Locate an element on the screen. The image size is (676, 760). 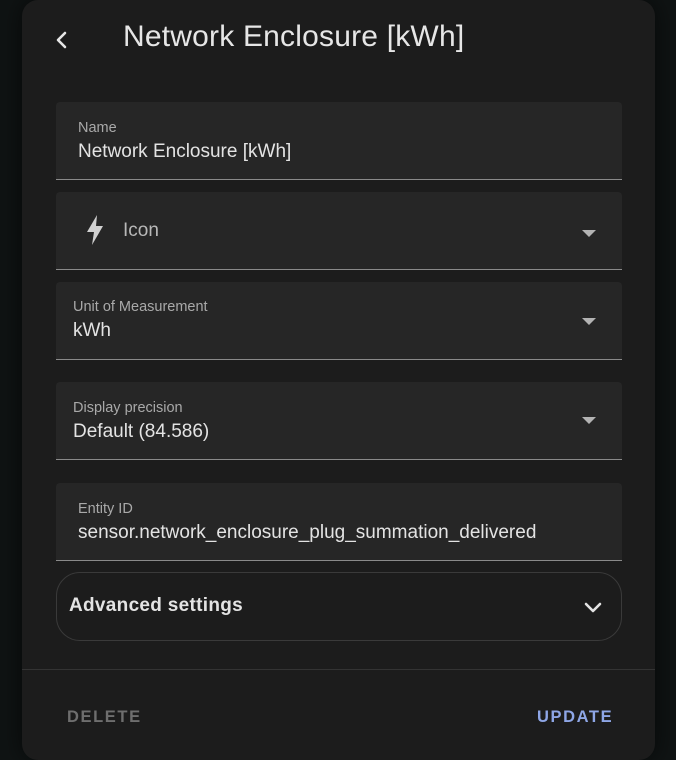
dialog-title: Network Enclosure [kWh] is located at coordinates (294, 36).